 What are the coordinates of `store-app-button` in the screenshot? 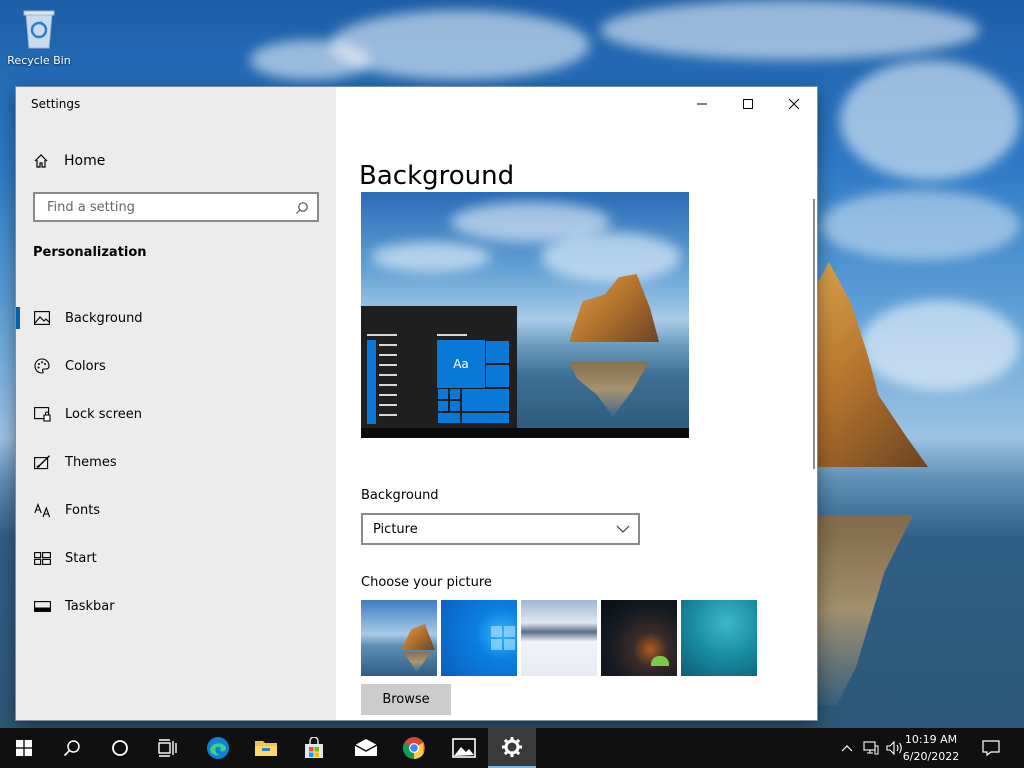 It's located at (314, 748).